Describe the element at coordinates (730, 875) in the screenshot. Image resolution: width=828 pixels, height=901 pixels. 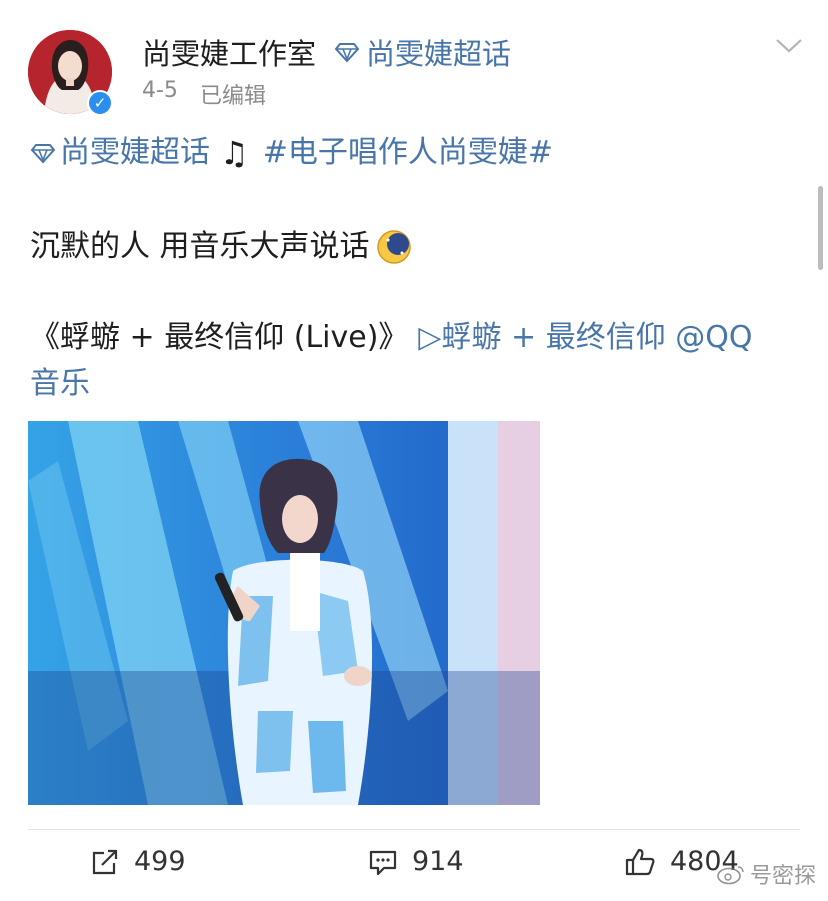
I see `weibo-logo-icon` at that location.